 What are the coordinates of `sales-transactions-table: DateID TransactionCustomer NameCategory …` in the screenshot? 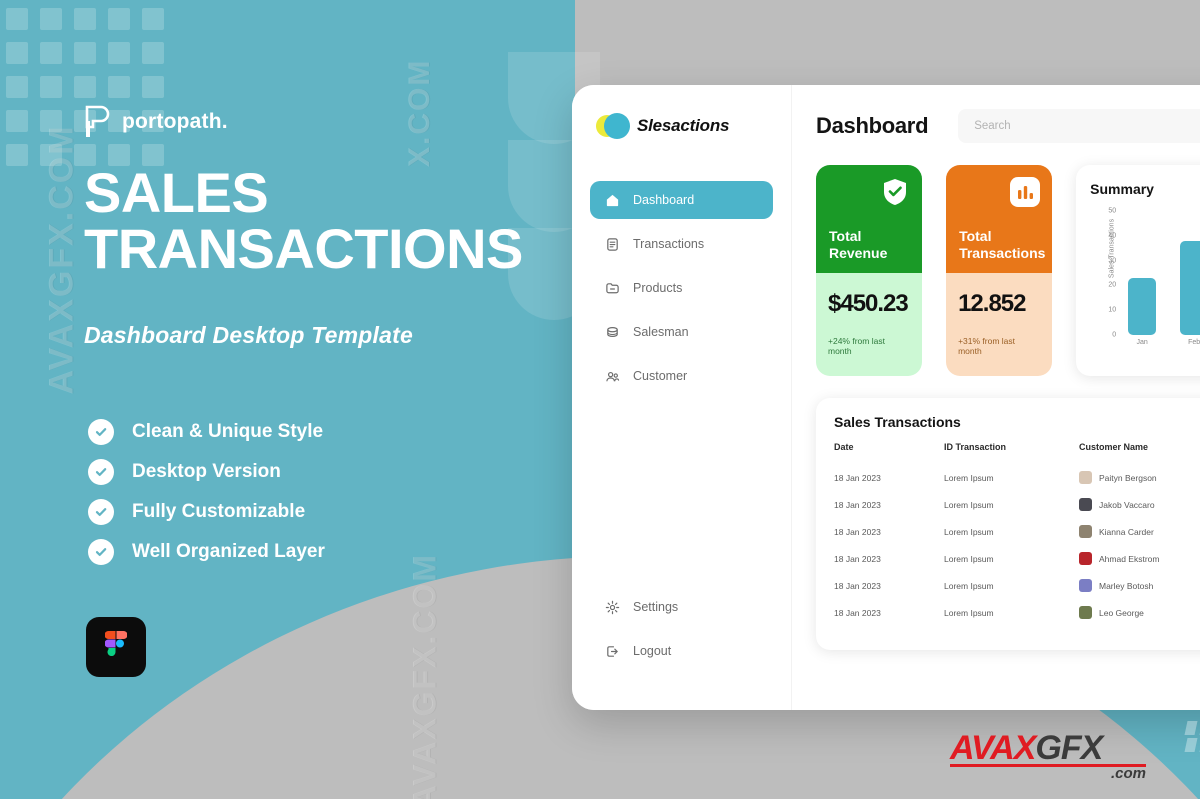 It's located at (1017, 534).